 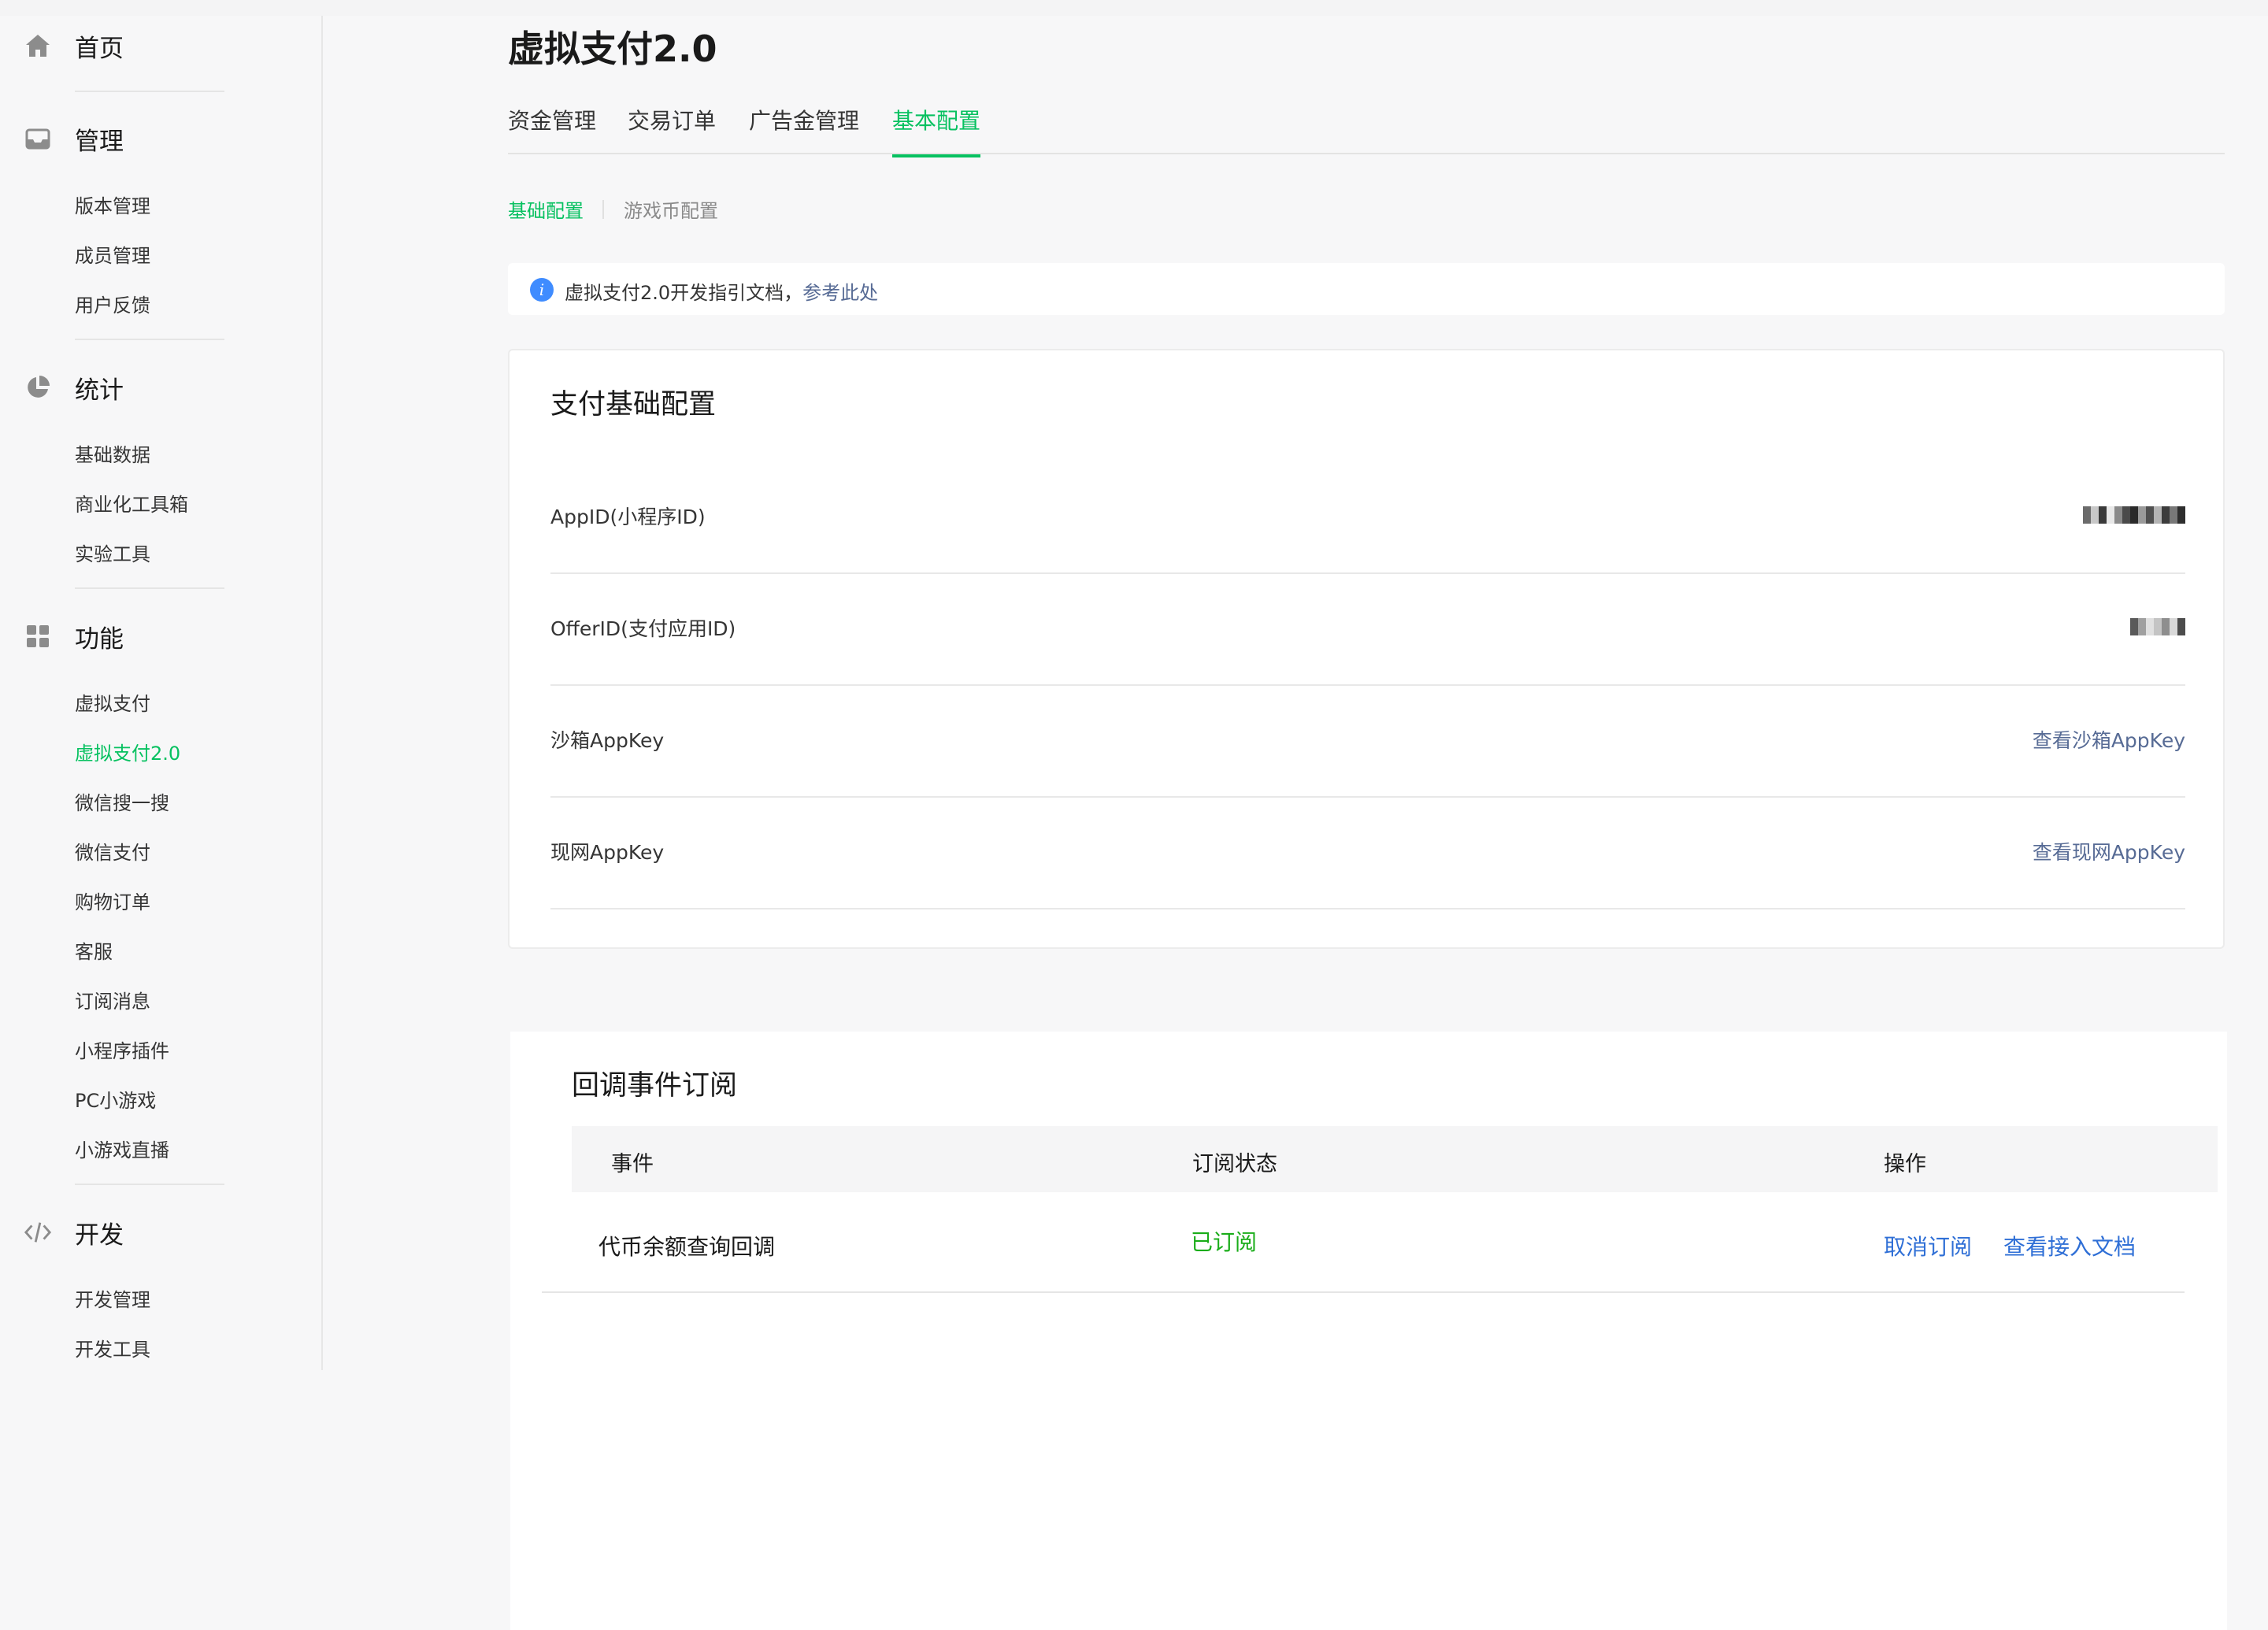 What do you see at coordinates (655, 1086) in the screenshot?
I see `callback-title: 回调事件订阅` at bounding box center [655, 1086].